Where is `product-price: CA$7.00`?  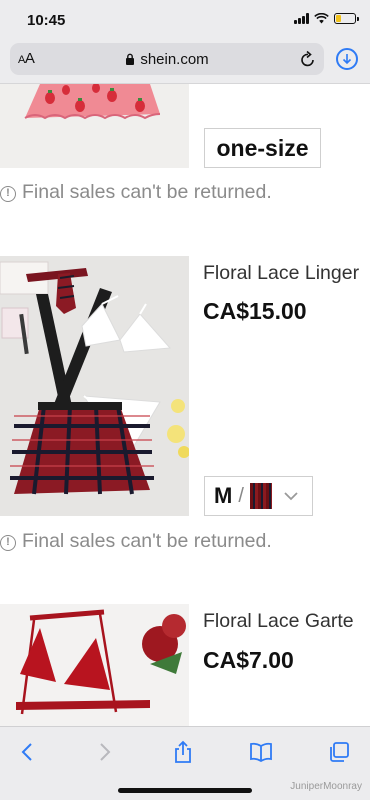 product-price: CA$7.00 is located at coordinates (248, 660).